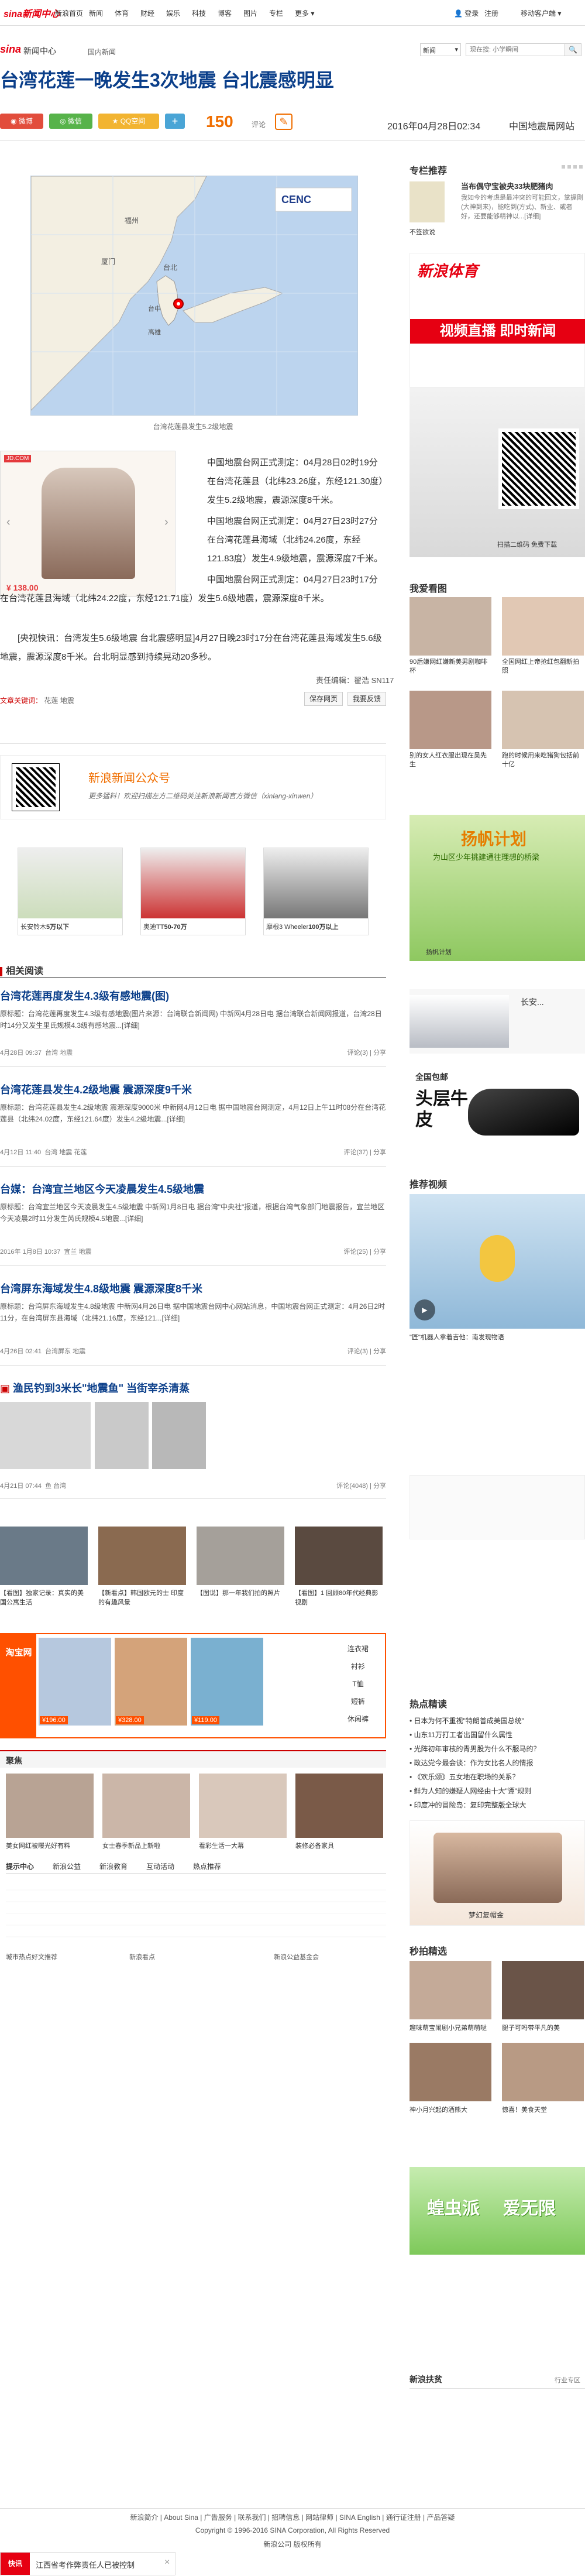  What do you see at coordinates (541, 125) in the screenshot?
I see `article-source: 中国地震局网站` at bounding box center [541, 125].